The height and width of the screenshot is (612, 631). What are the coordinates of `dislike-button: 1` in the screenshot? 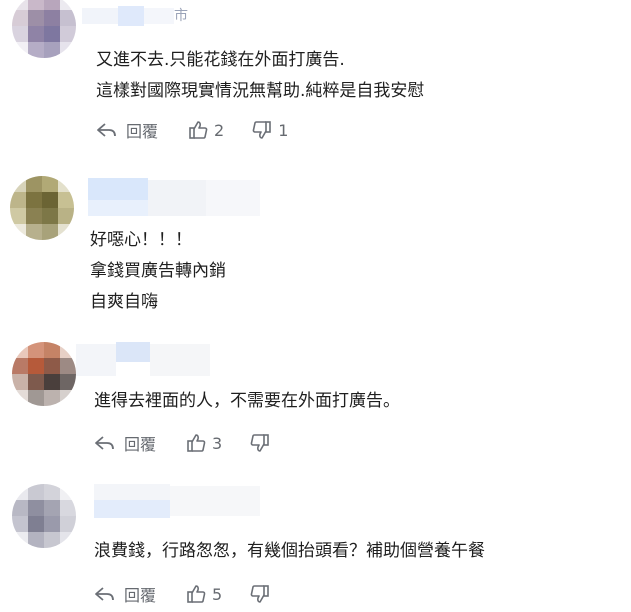 It's located at (270, 130).